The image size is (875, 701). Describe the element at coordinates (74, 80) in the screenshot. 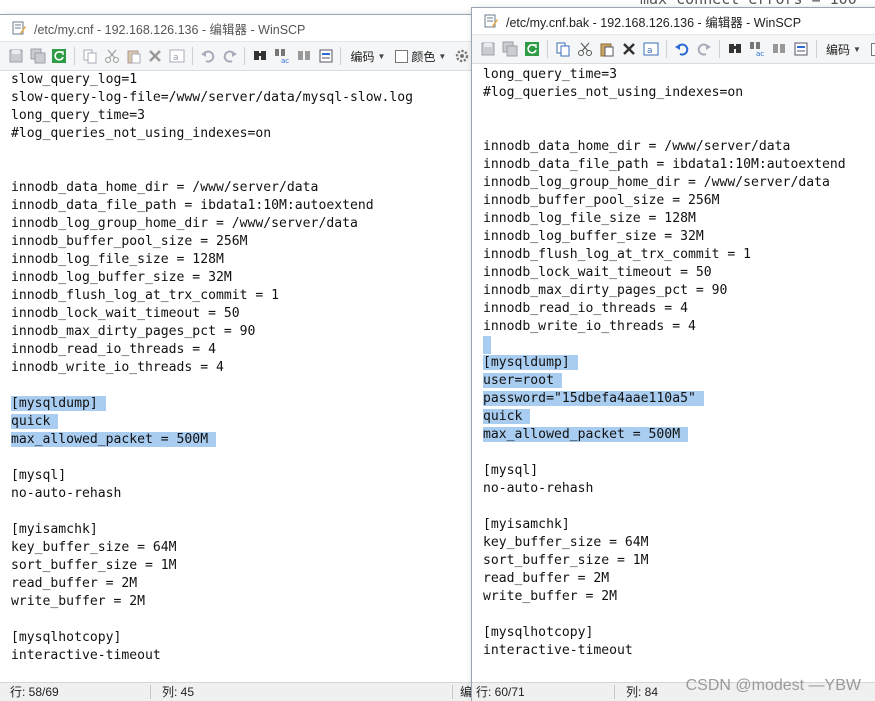

I see `editor-line: slow_query_log=1` at that location.